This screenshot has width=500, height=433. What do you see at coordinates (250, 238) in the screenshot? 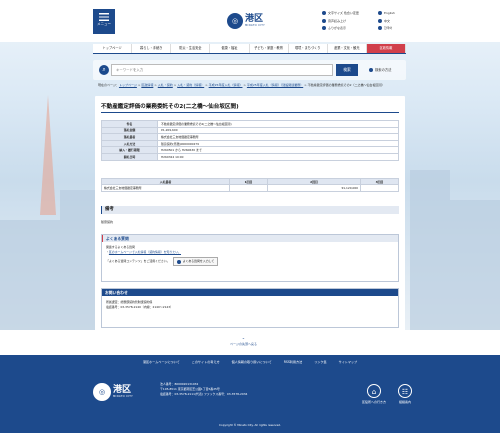
I see `faq-heading: よくある質問` at bounding box center [250, 238].